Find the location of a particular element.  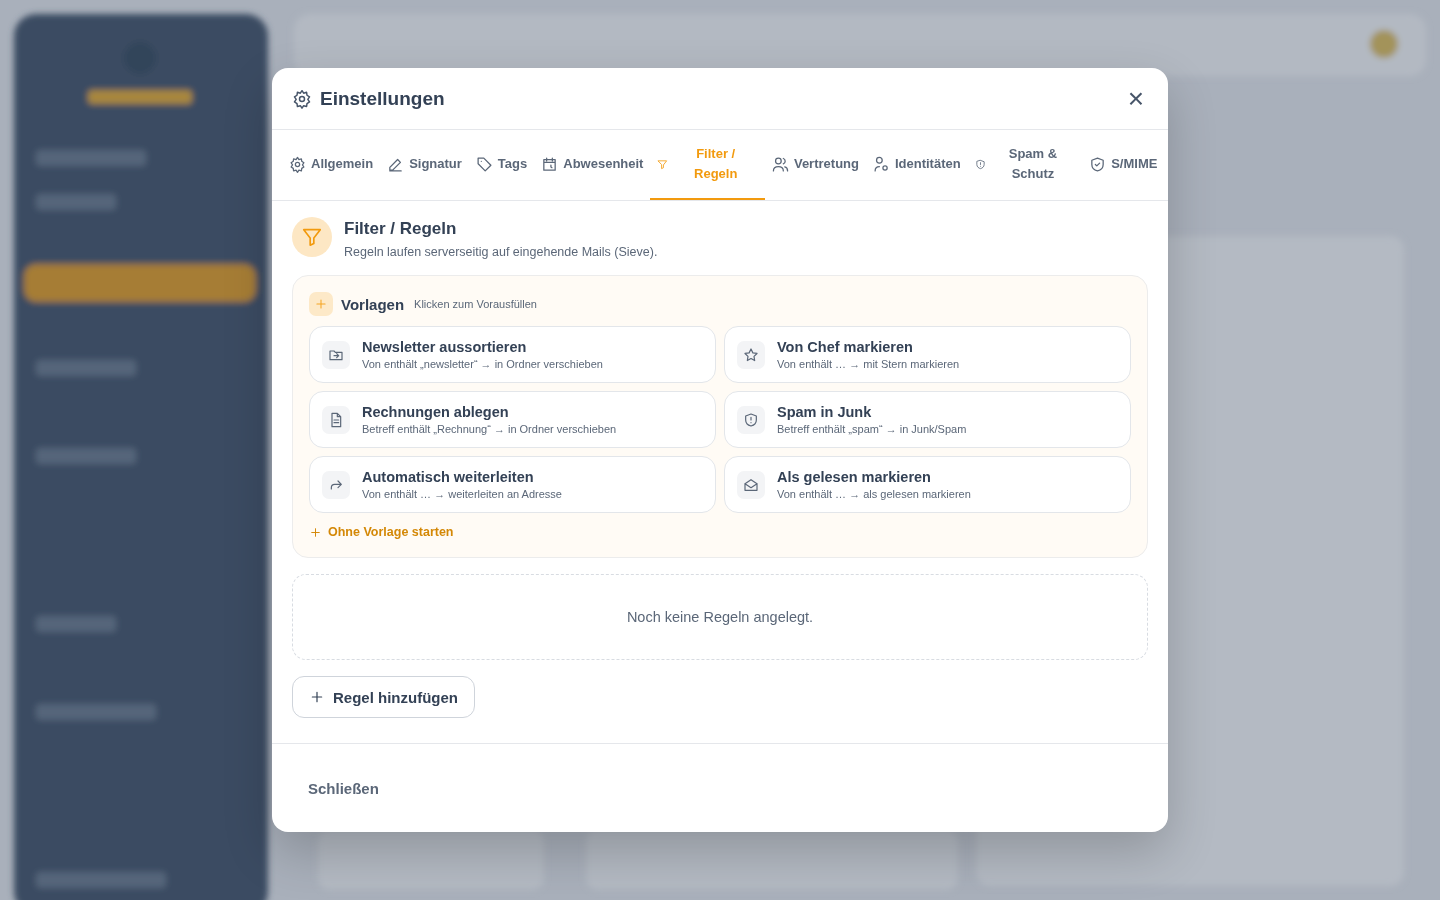

close-button: × is located at coordinates (1135, 98).